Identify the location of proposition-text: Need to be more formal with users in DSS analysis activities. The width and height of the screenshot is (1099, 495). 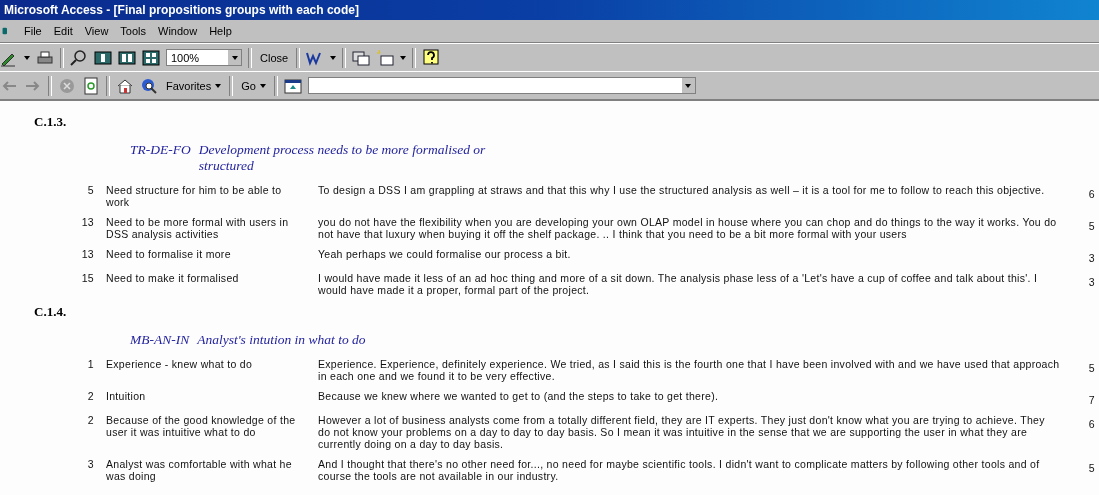
(198, 228).